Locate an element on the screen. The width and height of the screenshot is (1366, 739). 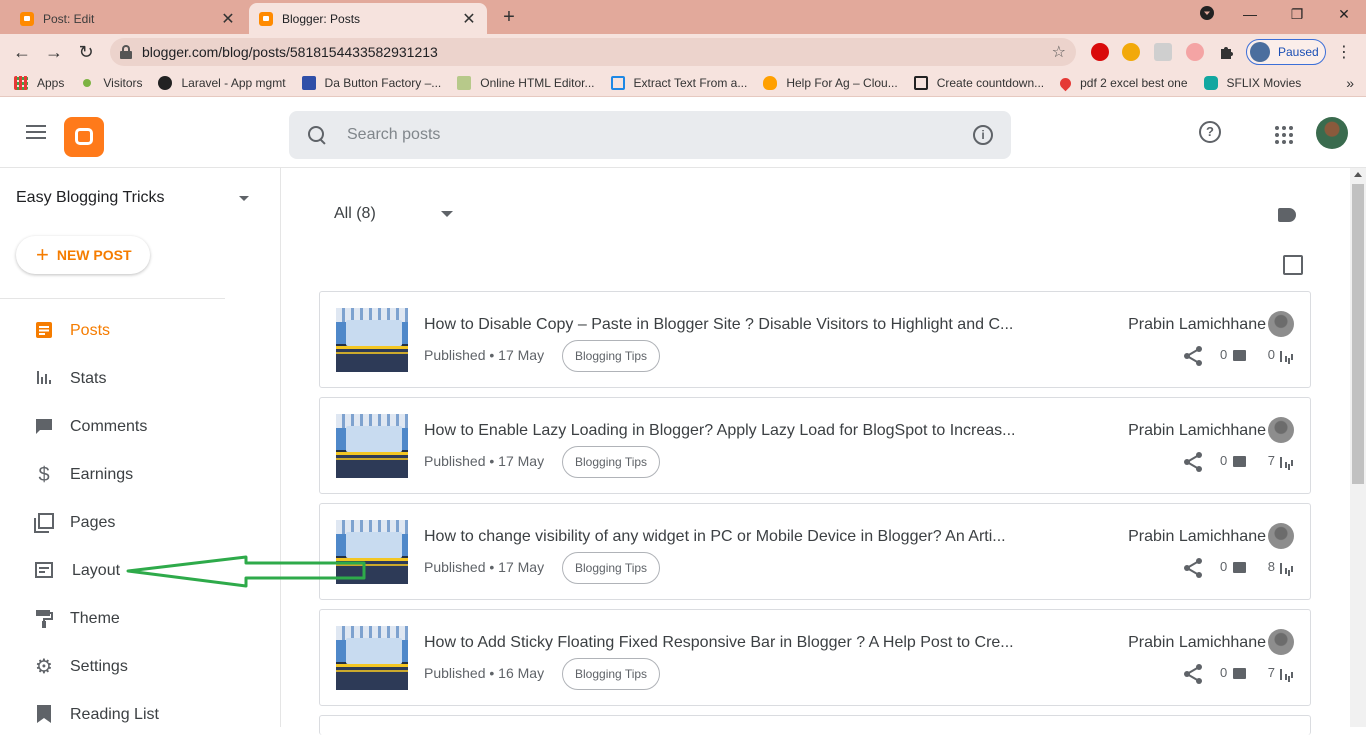
profile-menu-icon is located at coordinates (1207, 14).